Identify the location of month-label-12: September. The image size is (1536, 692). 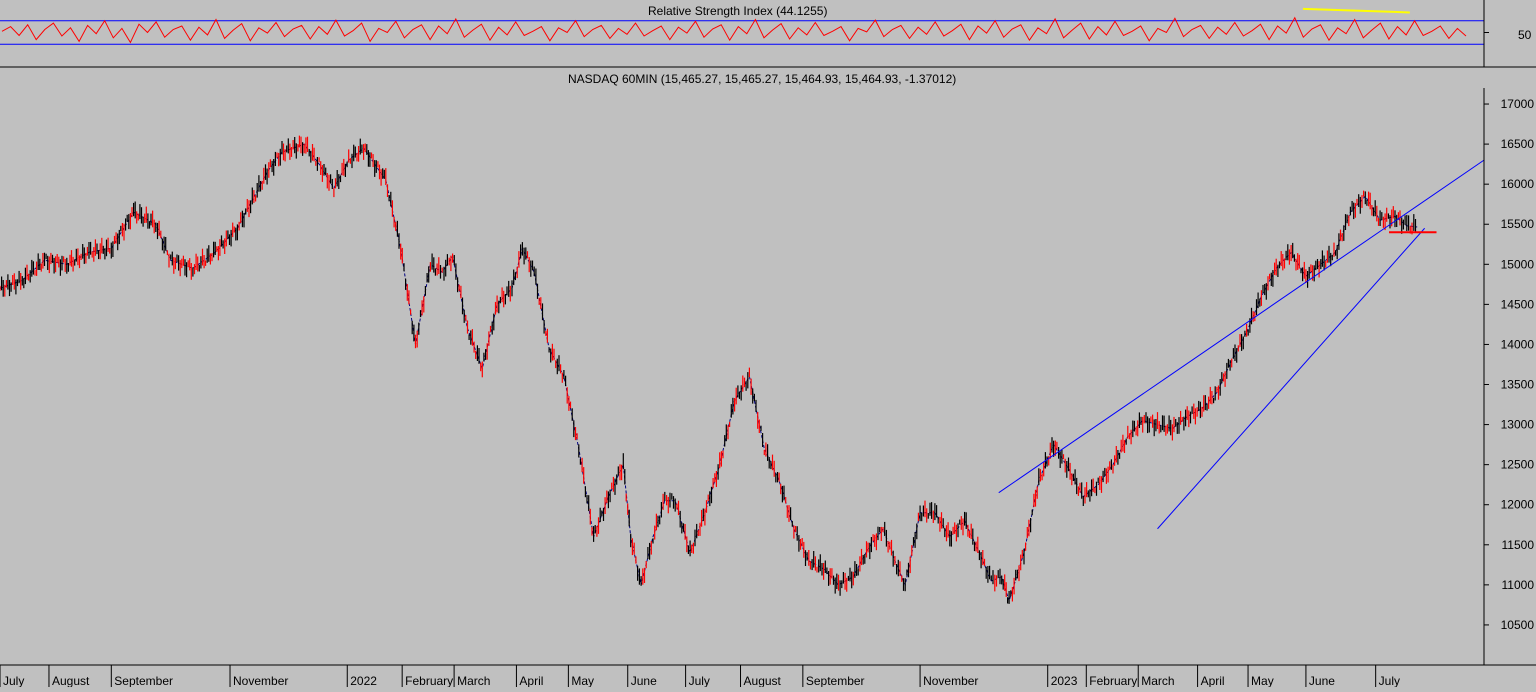
(835, 680).